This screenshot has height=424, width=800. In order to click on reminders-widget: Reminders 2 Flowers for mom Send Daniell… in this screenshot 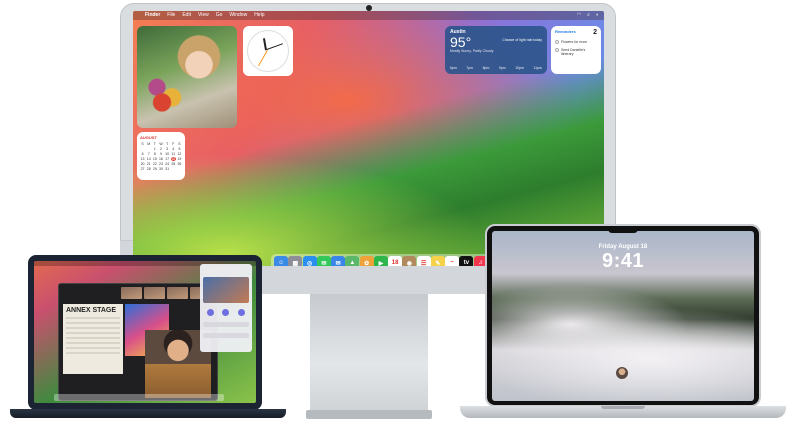, I will do `click(576, 50)`.